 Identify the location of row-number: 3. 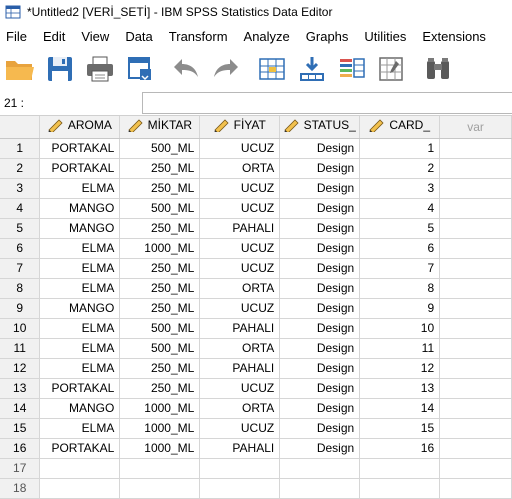
(20, 188).